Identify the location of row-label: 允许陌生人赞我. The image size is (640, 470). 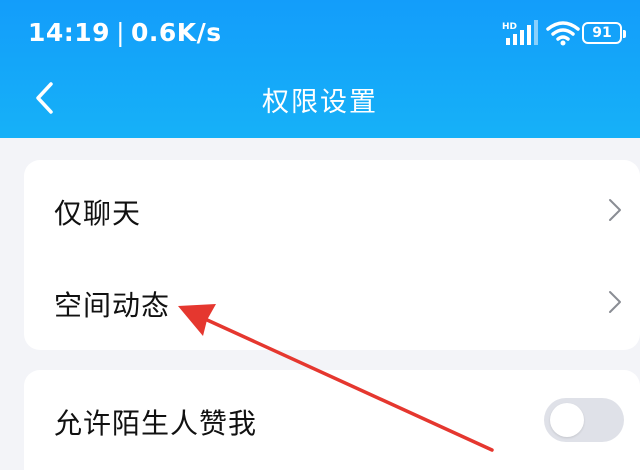
(156, 423).